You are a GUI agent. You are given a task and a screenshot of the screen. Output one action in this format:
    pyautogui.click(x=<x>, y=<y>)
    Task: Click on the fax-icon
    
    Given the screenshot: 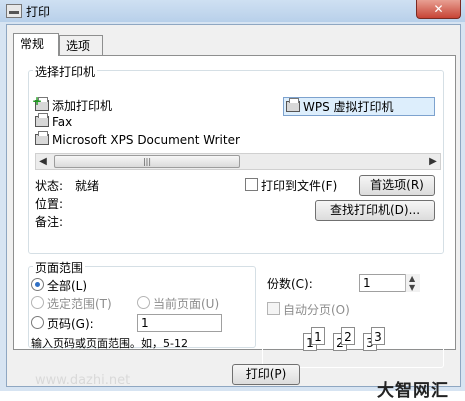 What is the action you would take?
    pyautogui.click(x=42, y=120)
    